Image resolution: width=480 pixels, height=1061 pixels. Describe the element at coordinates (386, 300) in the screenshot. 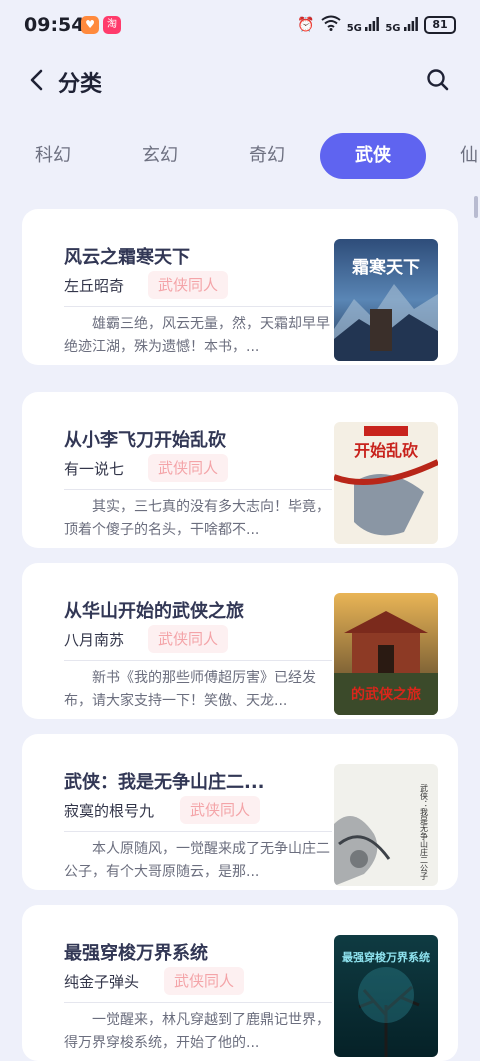

I see `book-cover: 霜寒天下` at that location.